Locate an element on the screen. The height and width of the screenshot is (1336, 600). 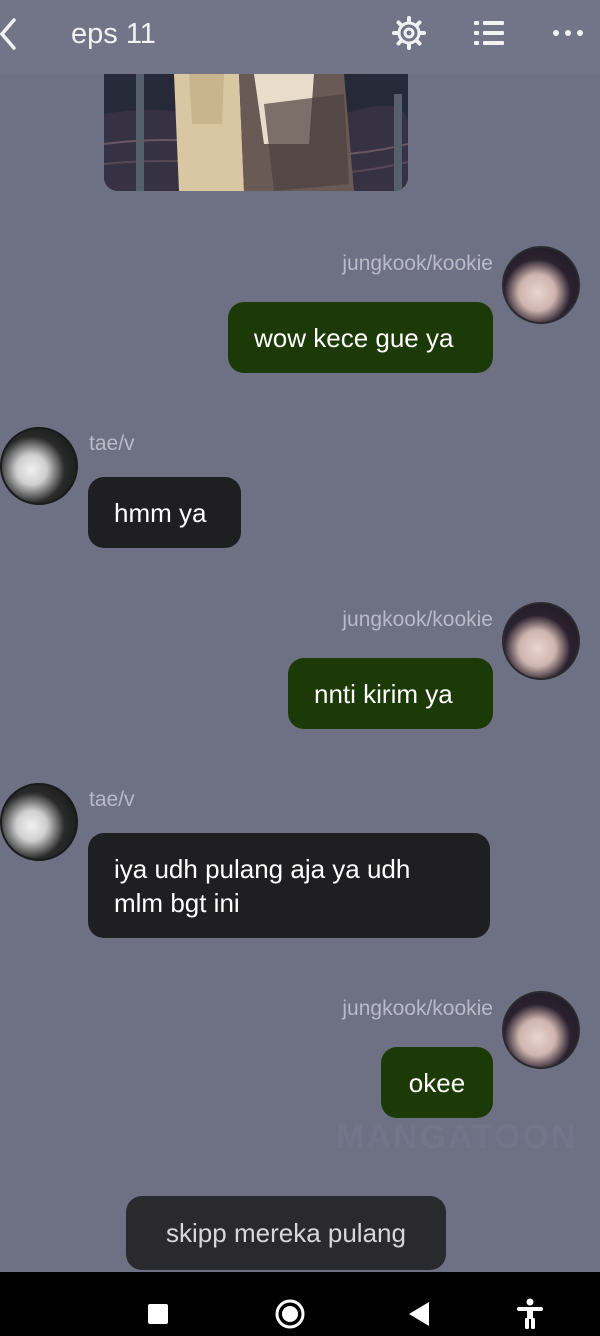
square-icon is located at coordinates (158, 1314).